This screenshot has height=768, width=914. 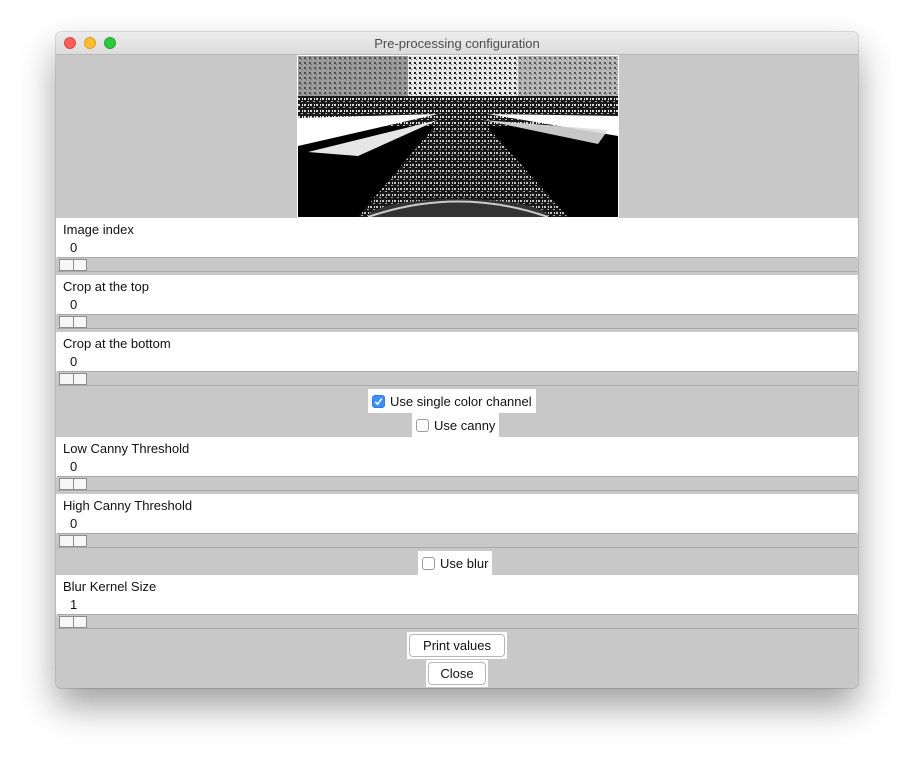 I want to click on canny-checkbox: Use canny, so click(x=456, y=425).